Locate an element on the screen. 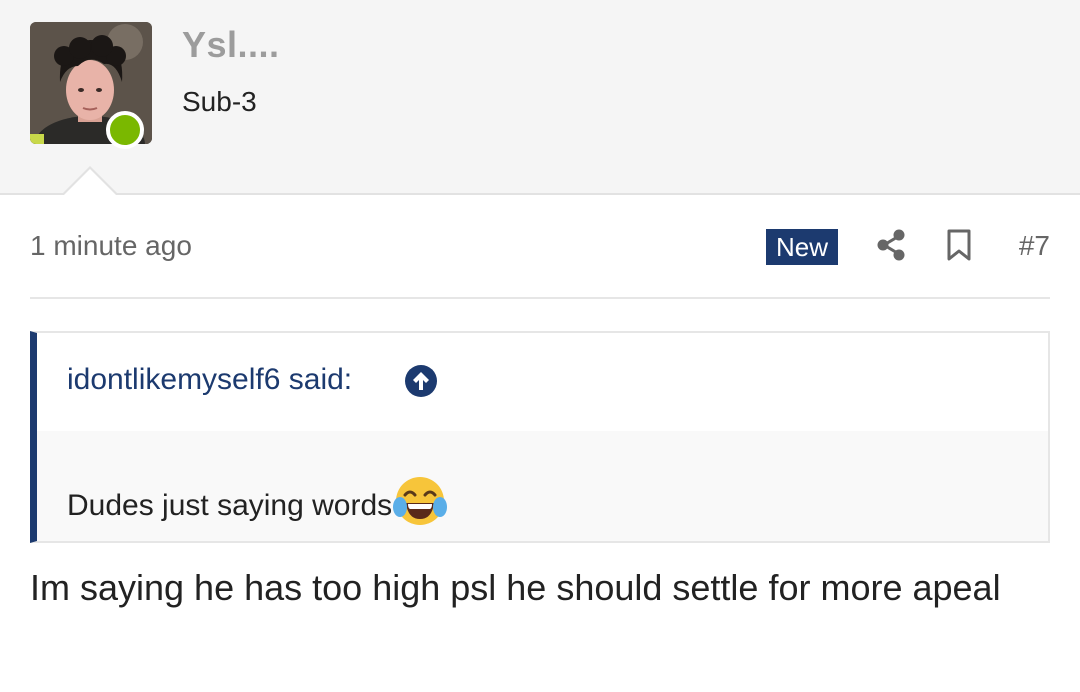 The height and width of the screenshot is (692, 1080). header-pointer is located at coordinates (90, 182).